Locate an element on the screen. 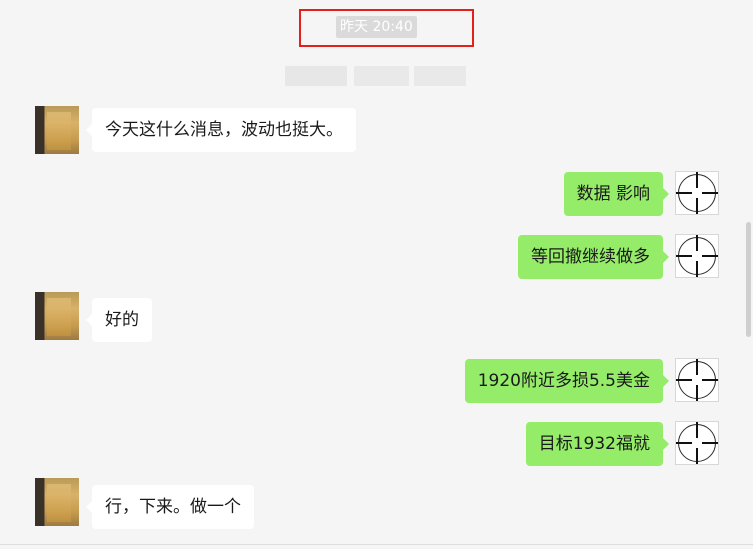 The width and height of the screenshot is (753, 549). chat-scrollbar is located at coordinates (748, 274).